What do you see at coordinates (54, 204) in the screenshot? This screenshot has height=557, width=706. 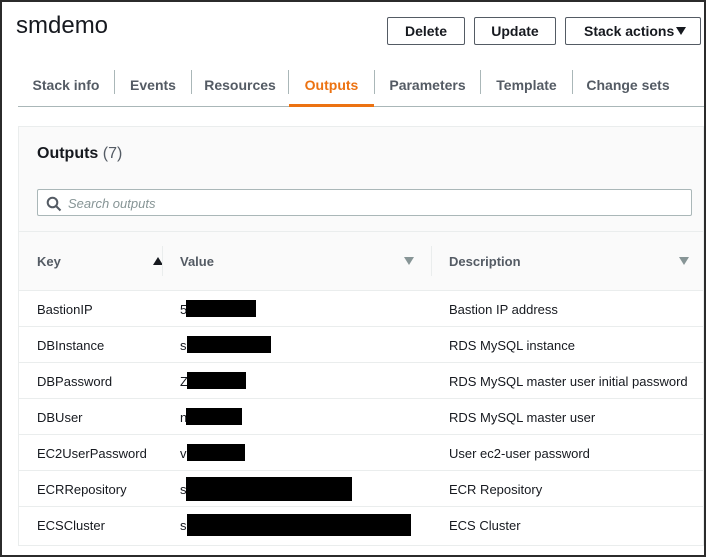 I see `search-icon` at bounding box center [54, 204].